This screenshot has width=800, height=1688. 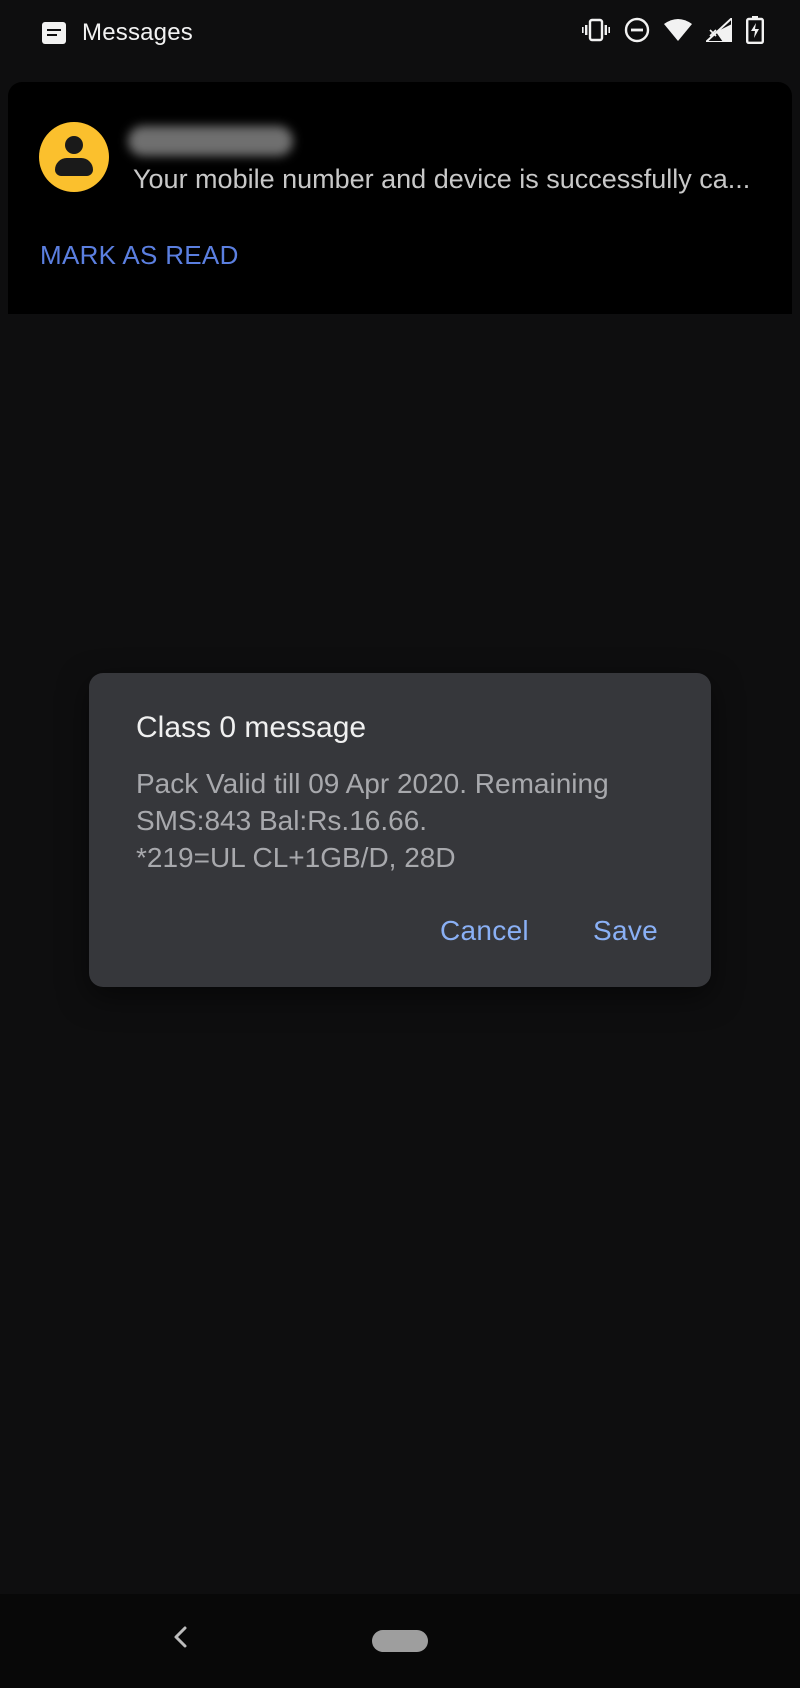 What do you see at coordinates (210, 141) in the screenshot?
I see `sender-name-redacted` at bounding box center [210, 141].